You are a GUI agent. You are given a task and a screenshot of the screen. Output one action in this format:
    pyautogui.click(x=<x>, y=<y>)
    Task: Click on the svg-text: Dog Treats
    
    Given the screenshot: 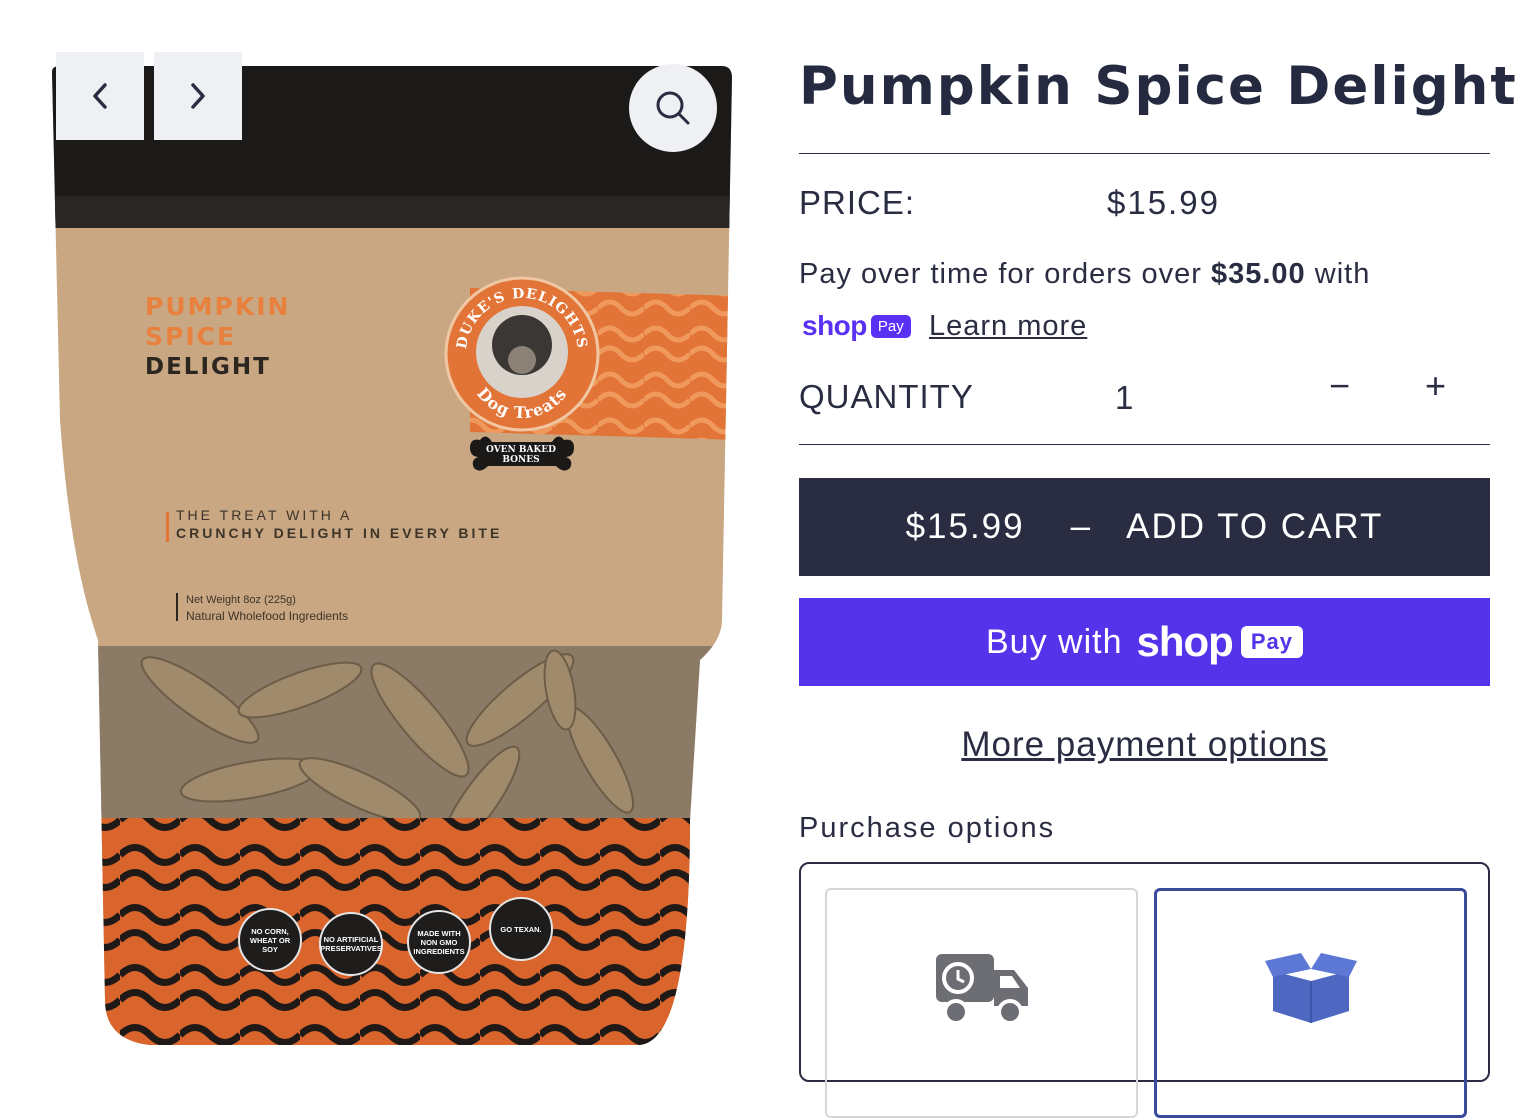 What is the action you would take?
    pyautogui.click(x=521, y=403)
    